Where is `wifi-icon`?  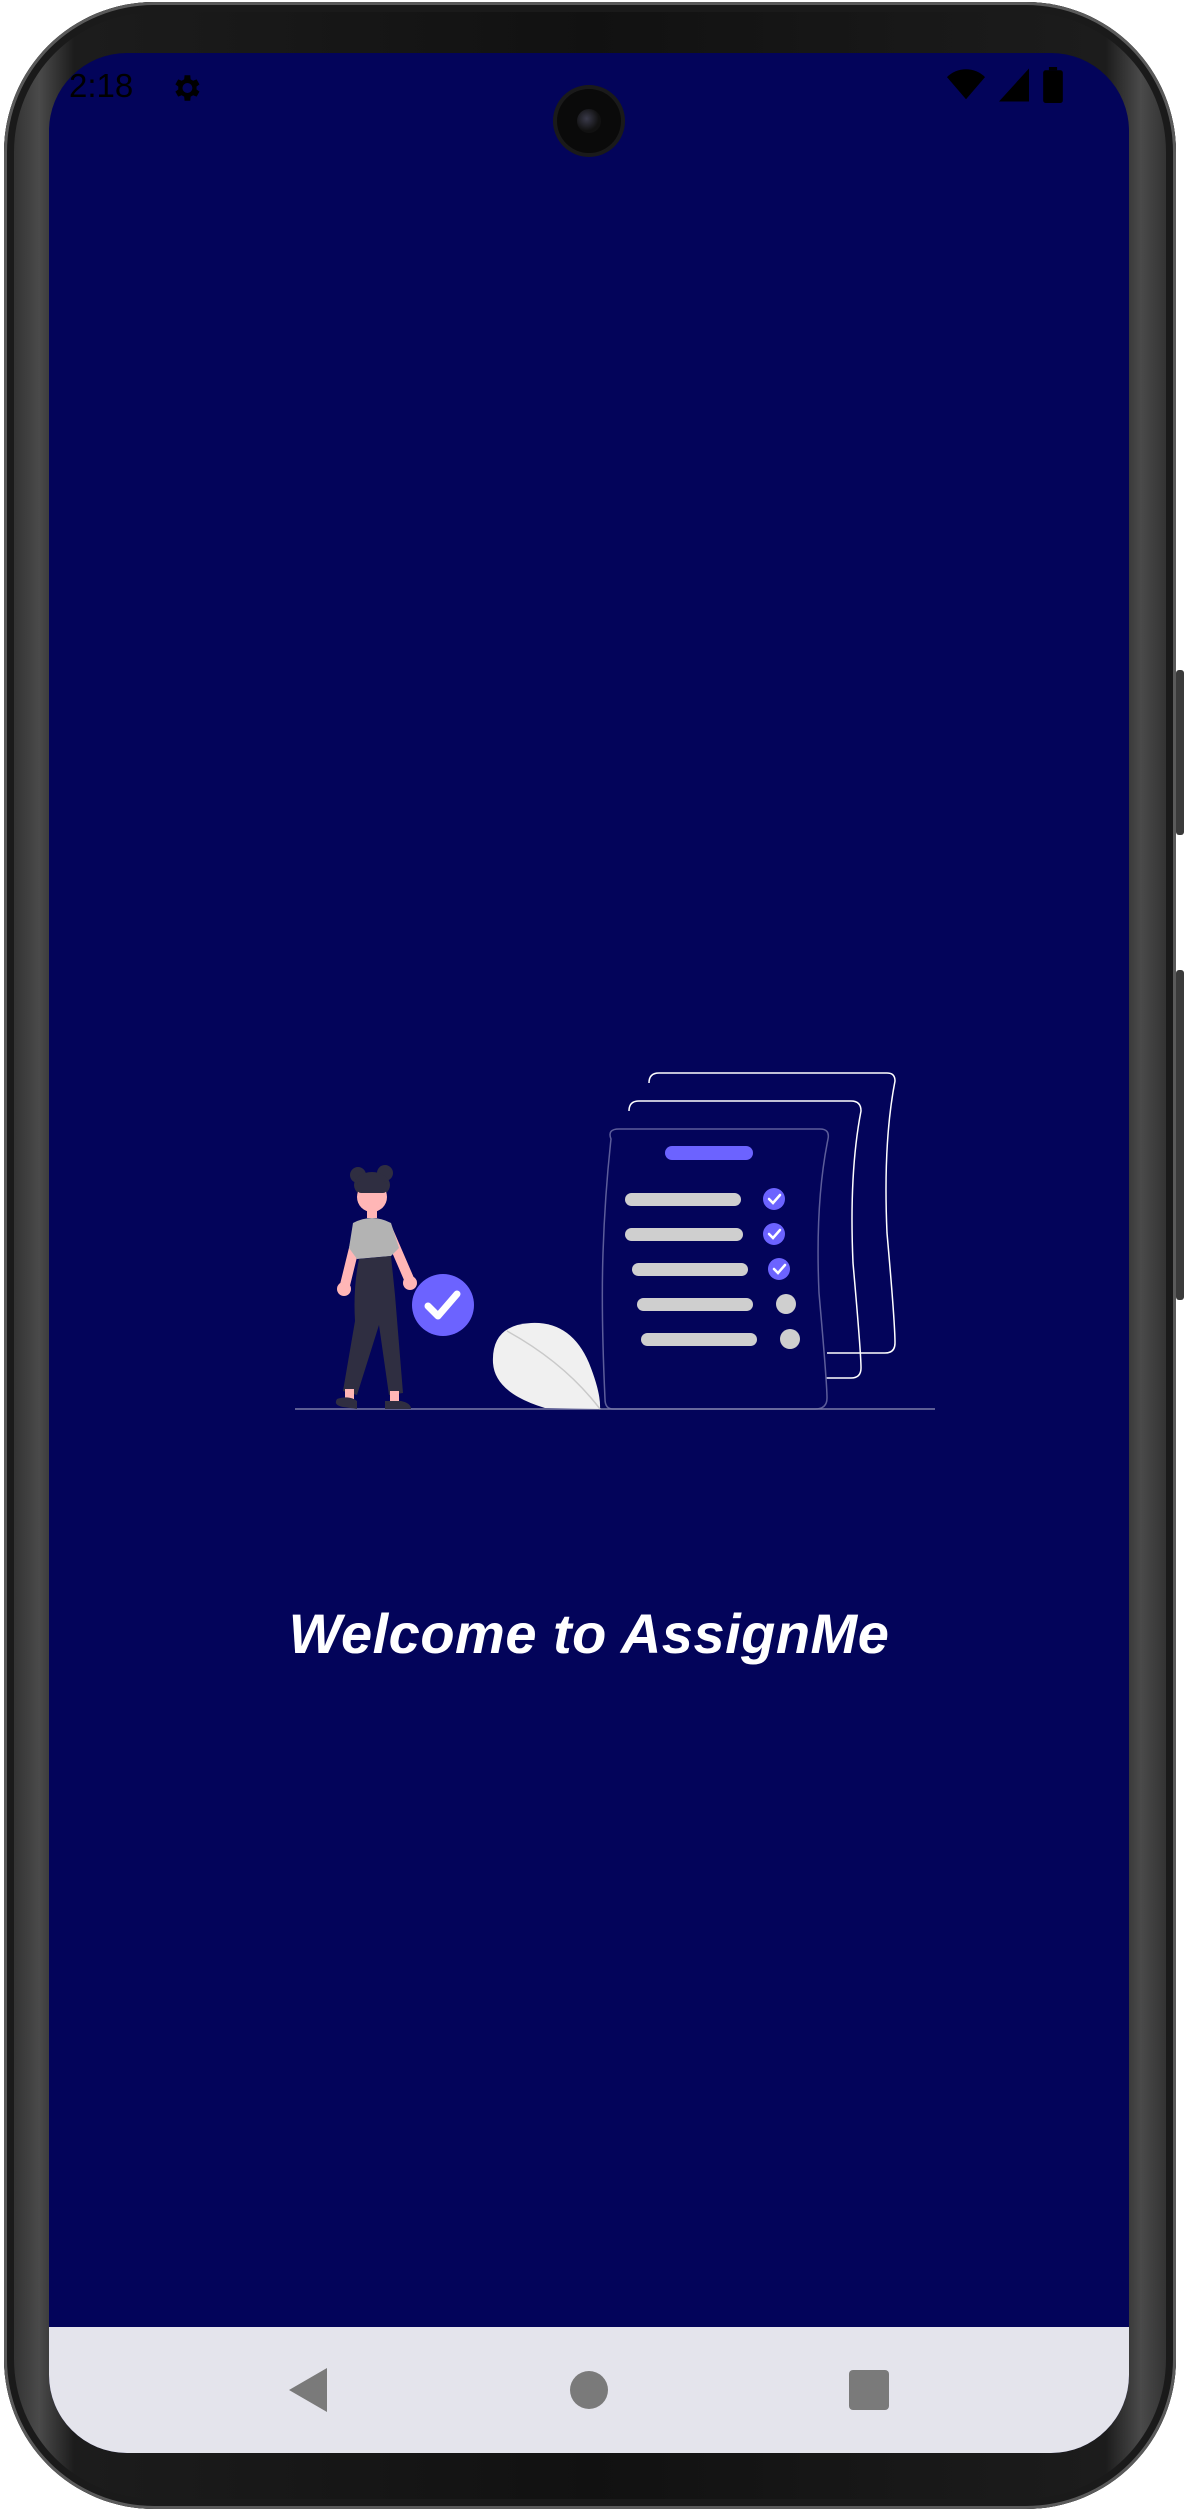 wifi-icon is located at coordinates (966, 87).